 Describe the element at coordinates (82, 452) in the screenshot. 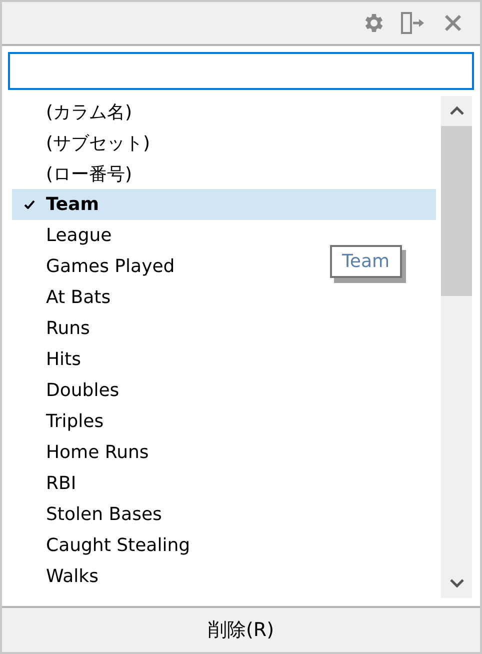

I see `list-item: Home Runs` at that location.